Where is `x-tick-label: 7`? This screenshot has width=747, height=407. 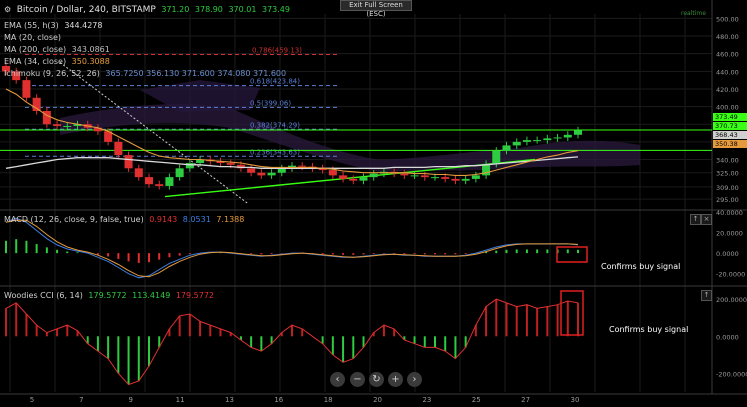 x-tick-label: 7 is located at coordinates (81, 400).